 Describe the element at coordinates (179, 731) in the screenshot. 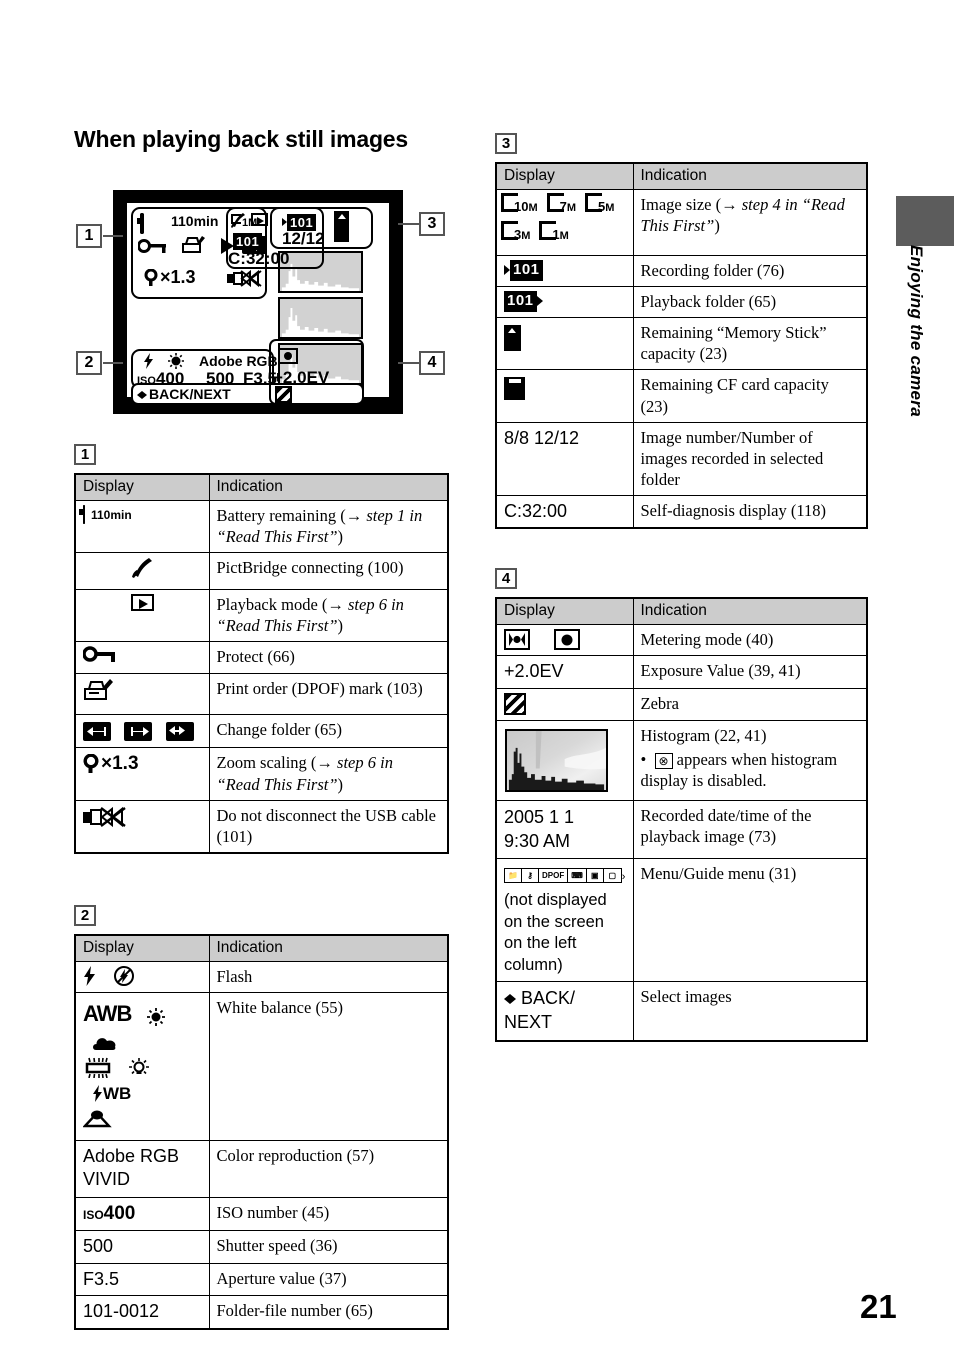

I see `change-folder-both-icon` at that location.